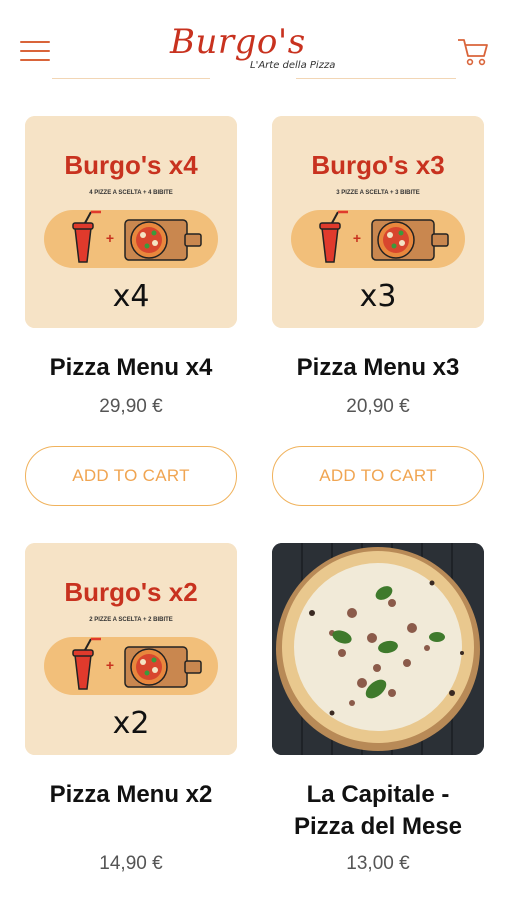 The image size is (507, 900). Describe the element at coordinates (131, 193) in the screenshot. I see `combo-subtitle: 4 PIZZE A SCELTA + 4 BIBITE` at that location.